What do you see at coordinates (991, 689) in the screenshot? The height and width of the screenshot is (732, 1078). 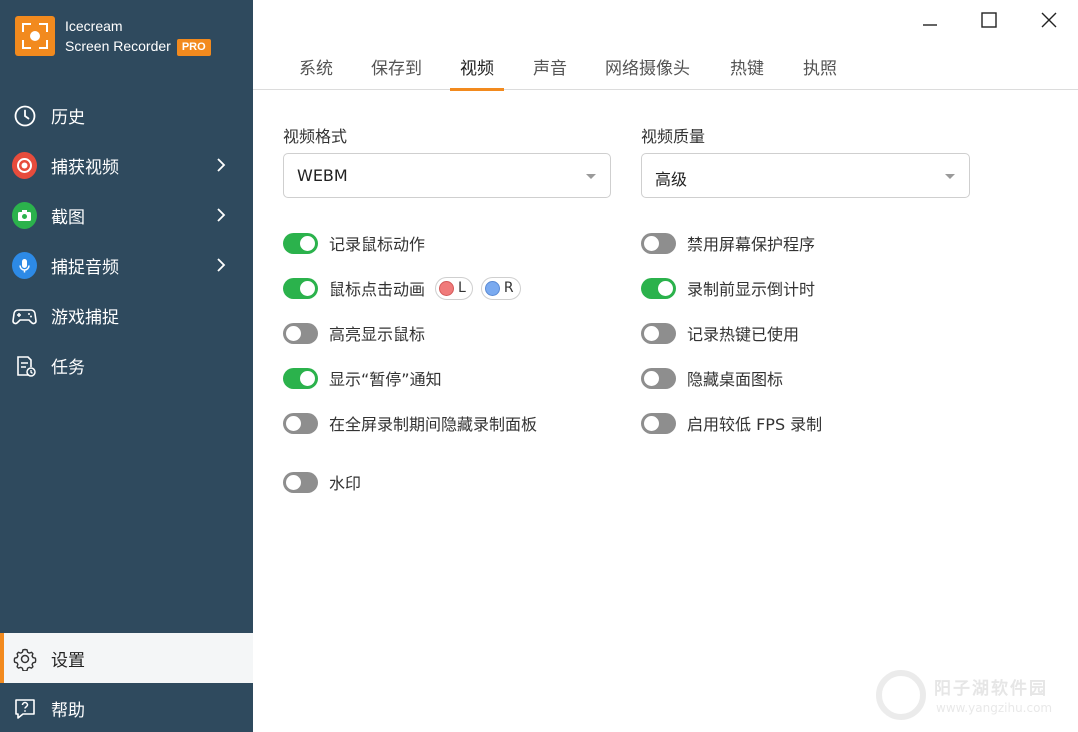 I see `watermark-text: 阳子湖软件园` at bounding box center [991, 689].